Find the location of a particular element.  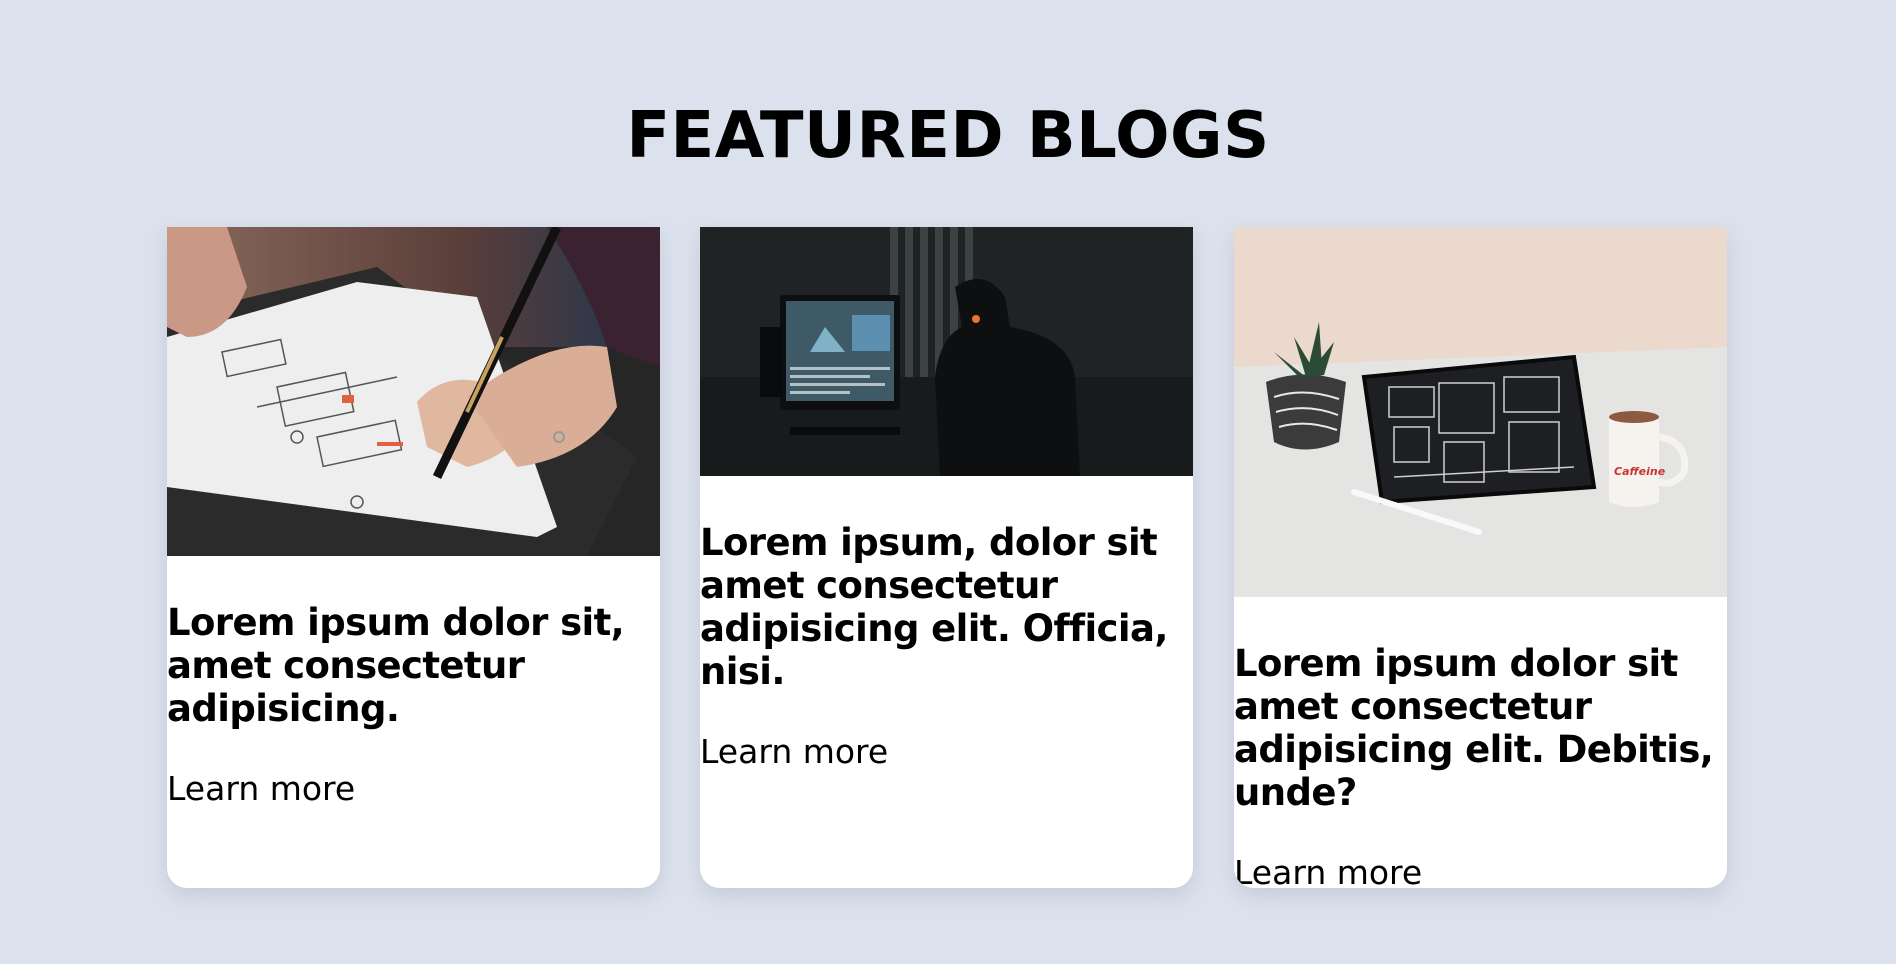

mug-logo-text: Caffeine is located at coordinates (1640, 471).